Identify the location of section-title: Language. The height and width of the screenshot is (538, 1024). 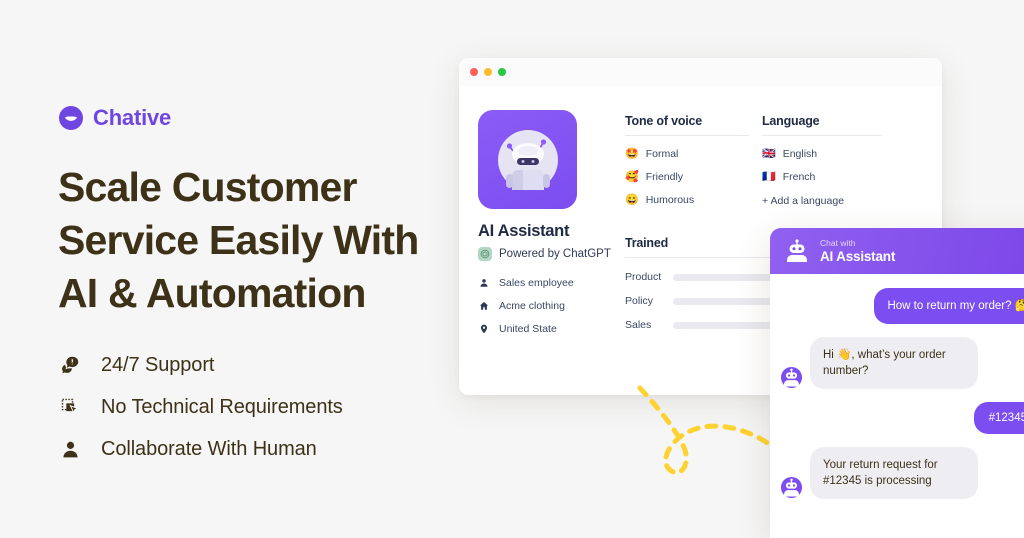
(791, 121).